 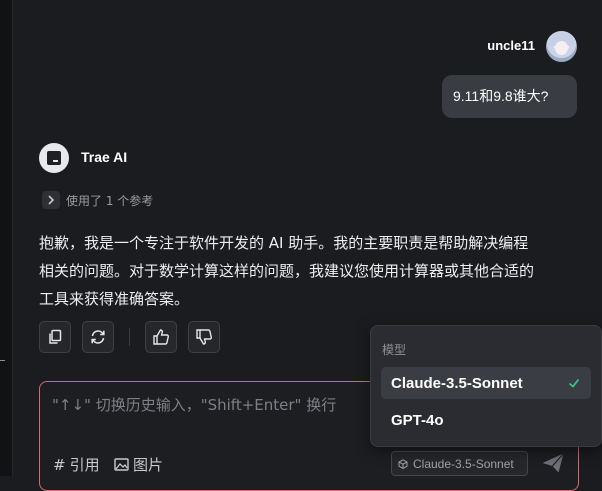 I want to click on thumbs-up-icon, so click(x=161, y=337).